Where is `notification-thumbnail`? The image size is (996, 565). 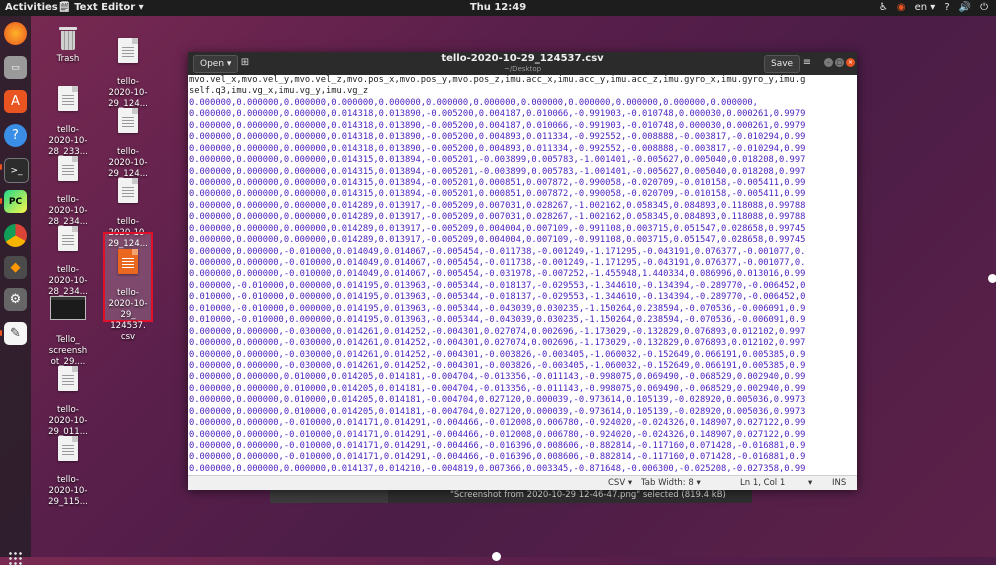 notification-thumbnail is located at coordinates (329, 495).